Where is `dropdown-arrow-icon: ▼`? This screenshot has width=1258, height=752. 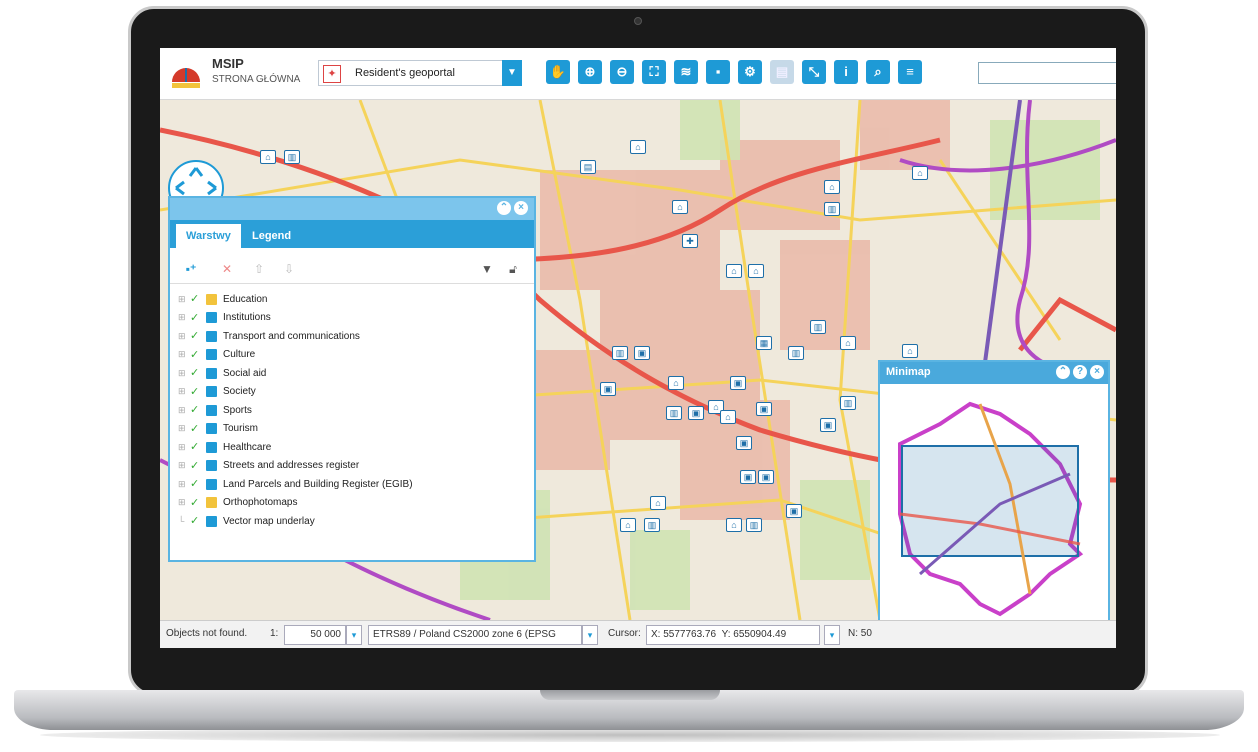 dropdown-arrow-icon: ▼ is located at coordinates (512, 73).